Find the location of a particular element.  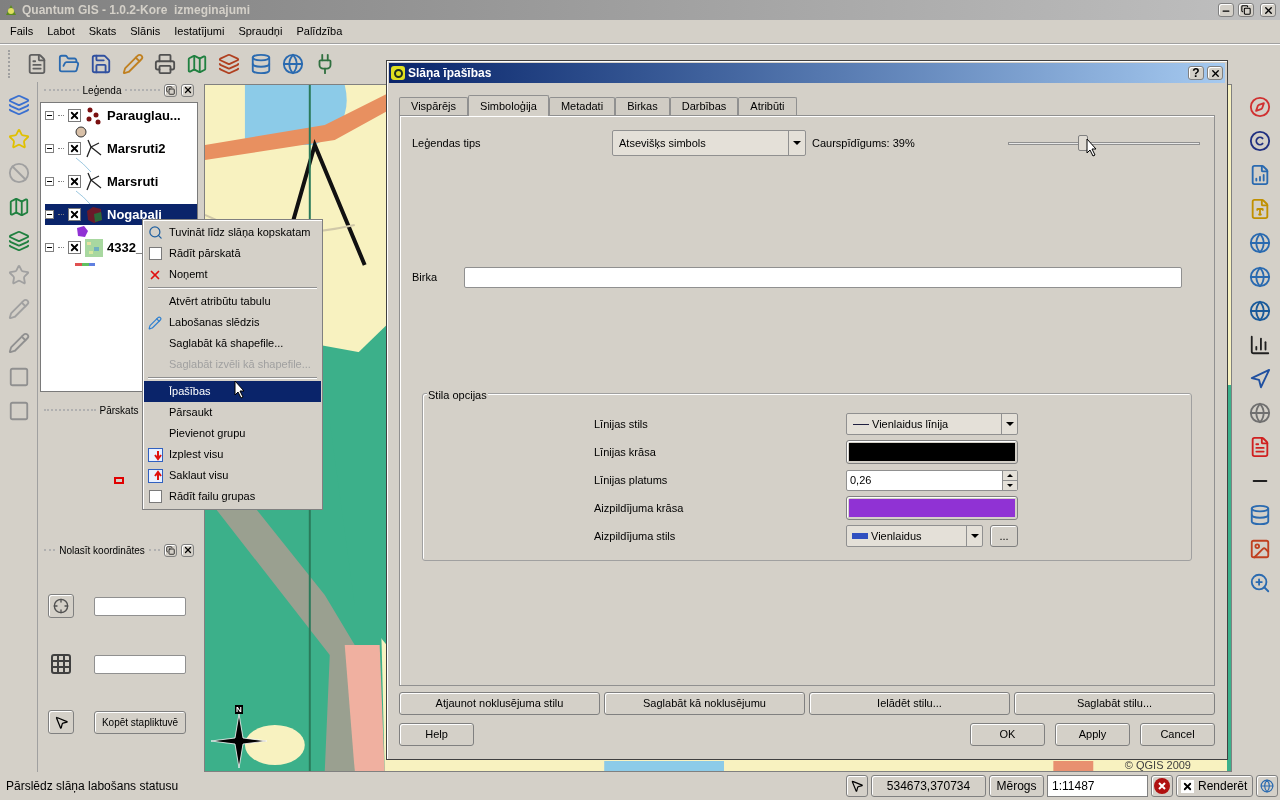

style-button: Saglabāt kā noklusējumu is located at coordinates (704, 703).